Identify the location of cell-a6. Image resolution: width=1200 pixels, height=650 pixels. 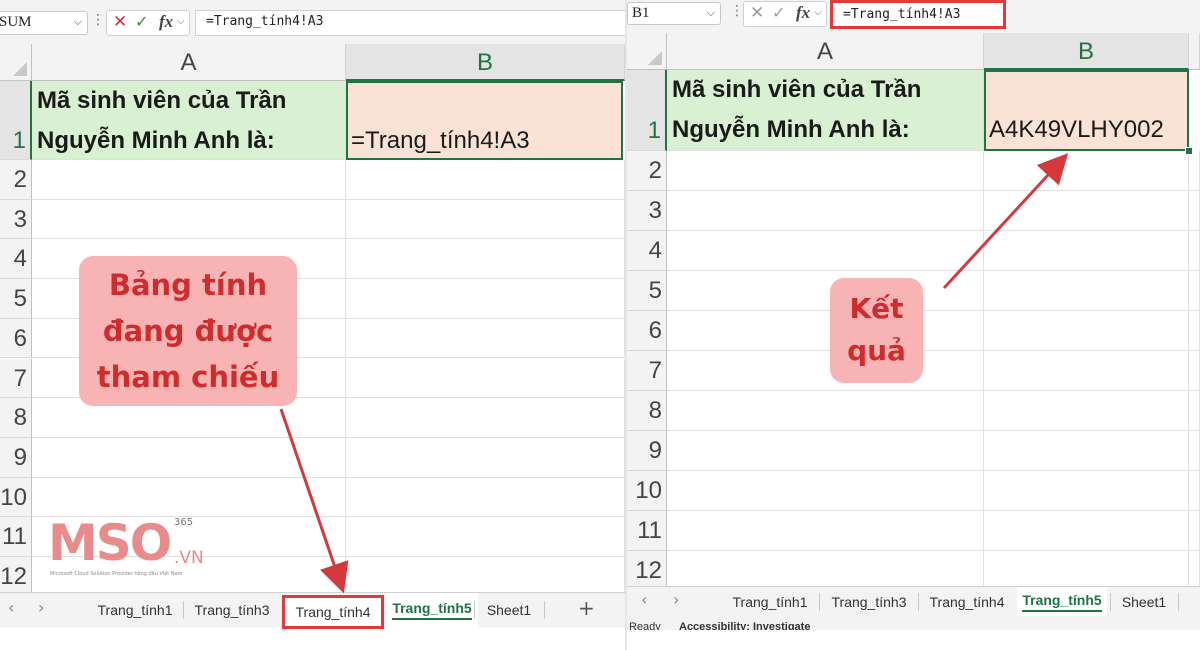
(825, 331).